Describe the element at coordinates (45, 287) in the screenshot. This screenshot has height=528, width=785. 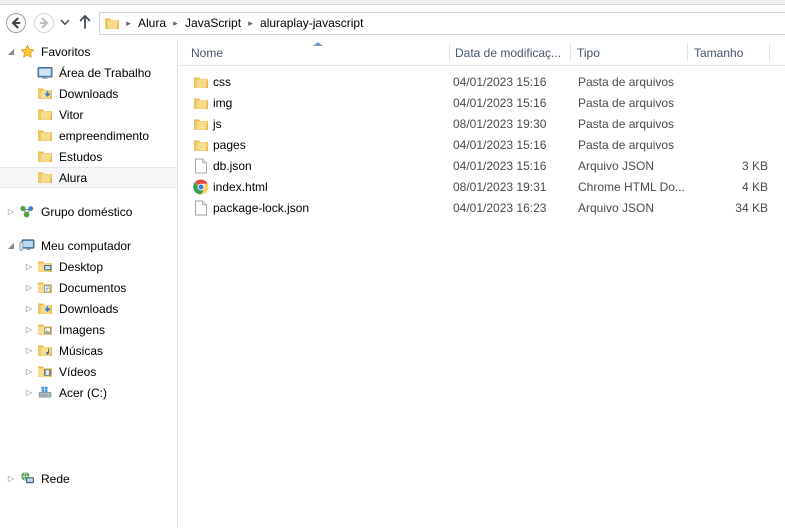
I see `documents-folder-icon` at that location.